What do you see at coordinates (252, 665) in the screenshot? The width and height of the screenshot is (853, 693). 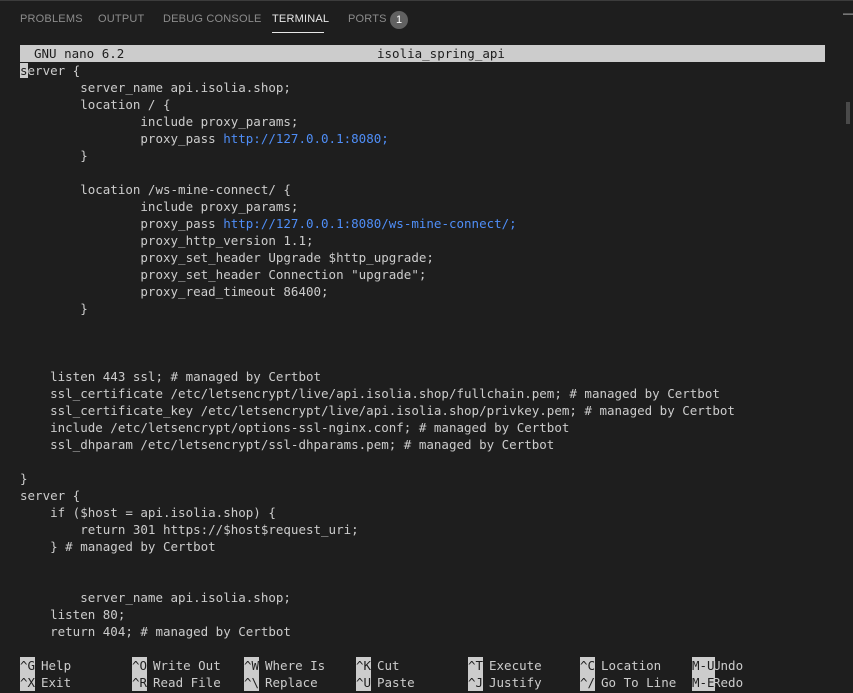 I see `shortcut-key: ^W` at bounding box center [252, 665].